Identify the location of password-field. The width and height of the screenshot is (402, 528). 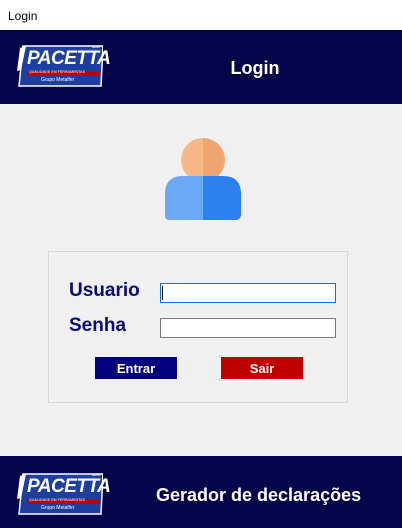
(248, 328).